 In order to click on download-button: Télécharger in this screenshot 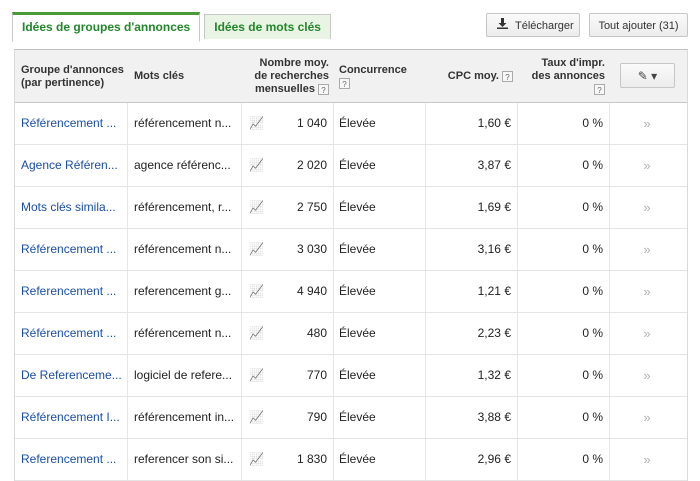, I will do `click(533, 25)`.